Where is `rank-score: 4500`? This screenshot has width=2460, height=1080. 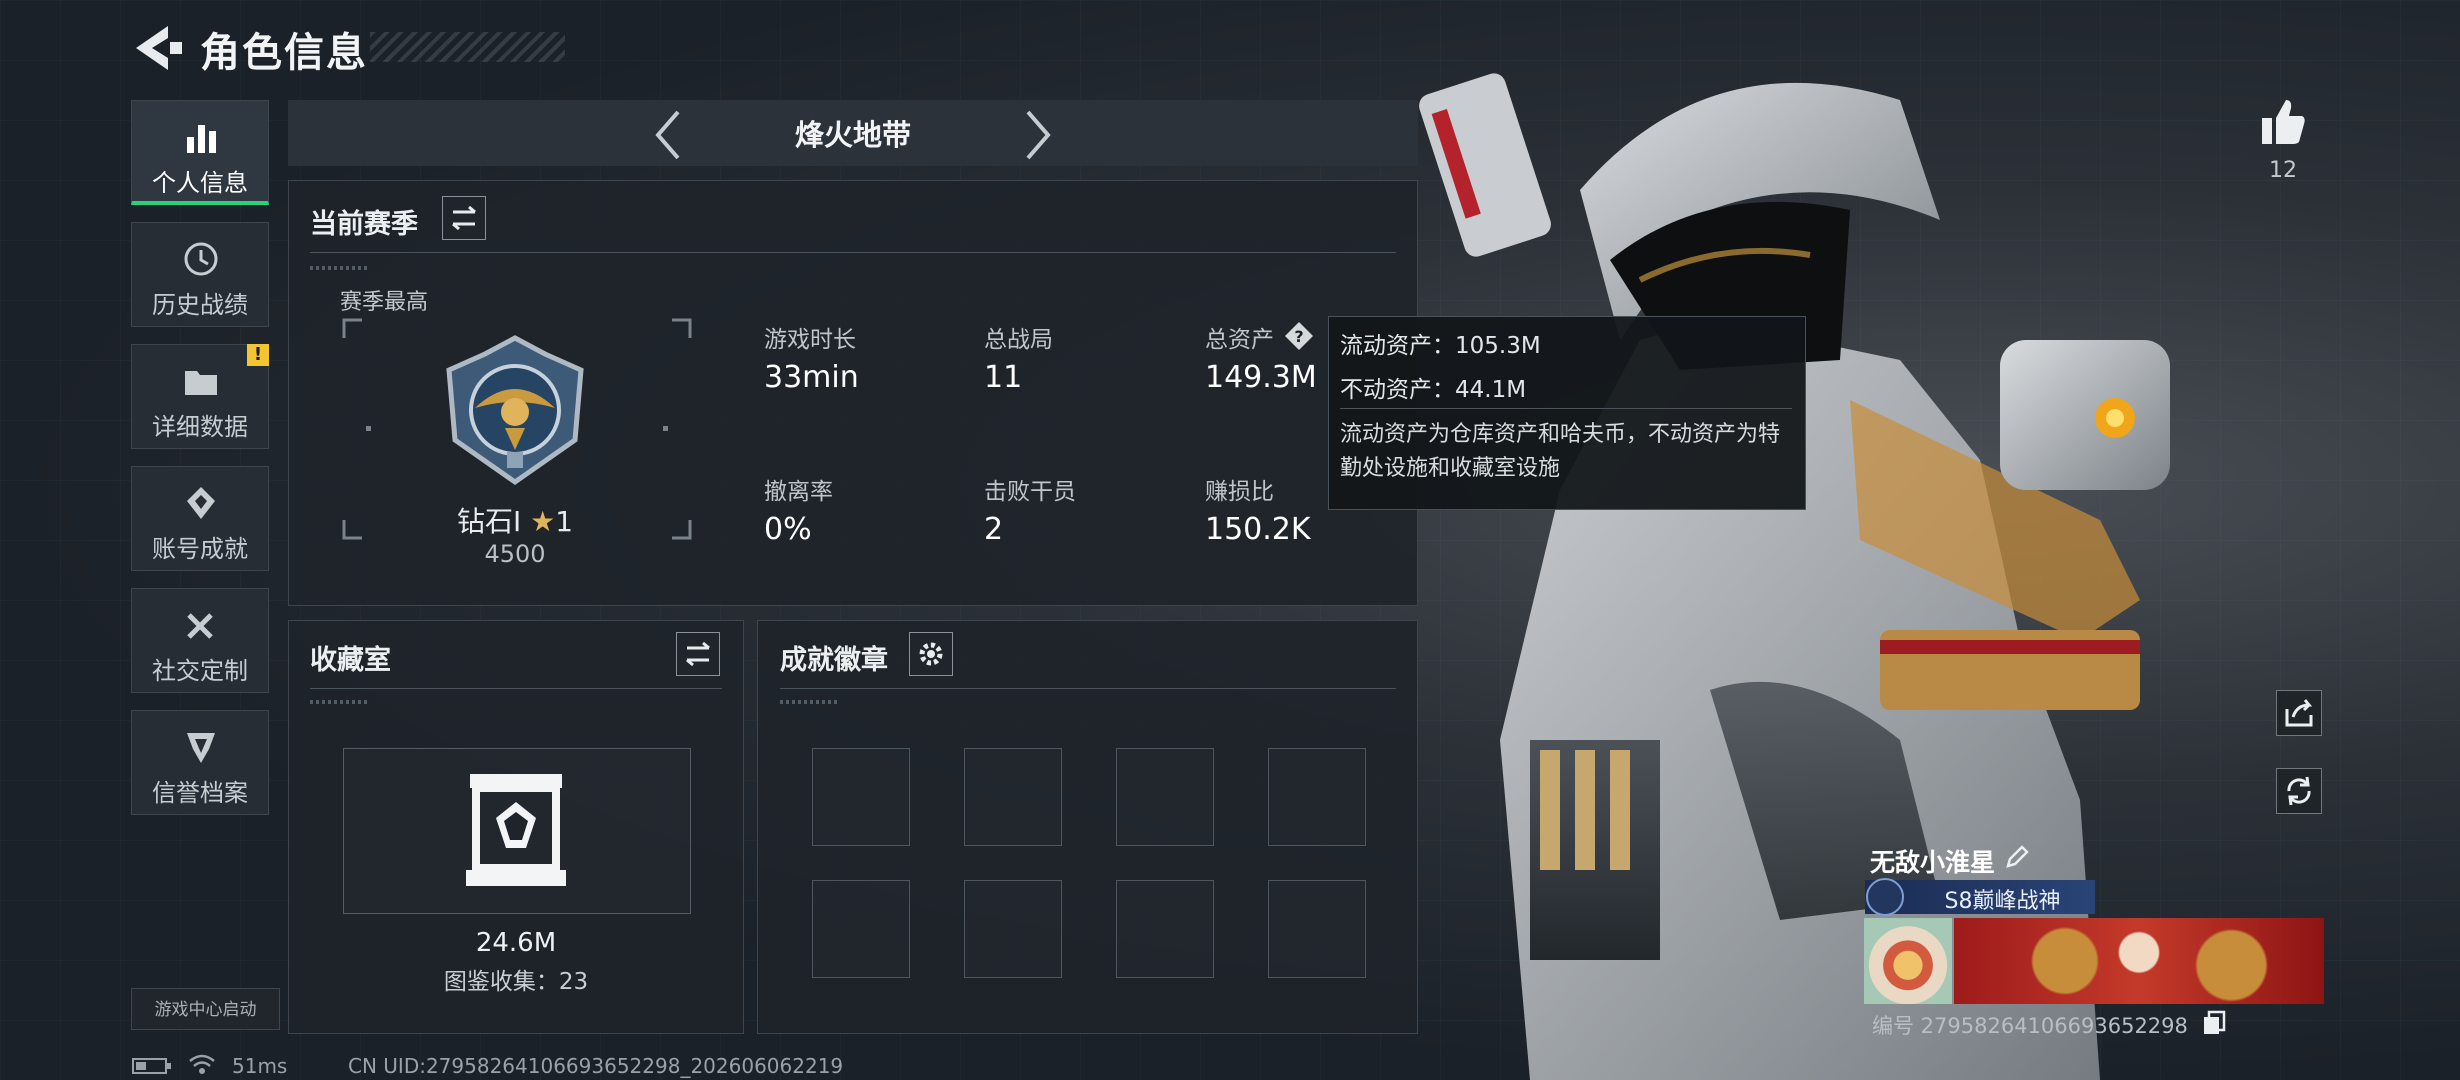 rank-score: 4500 is located at coordinates (515, 554).